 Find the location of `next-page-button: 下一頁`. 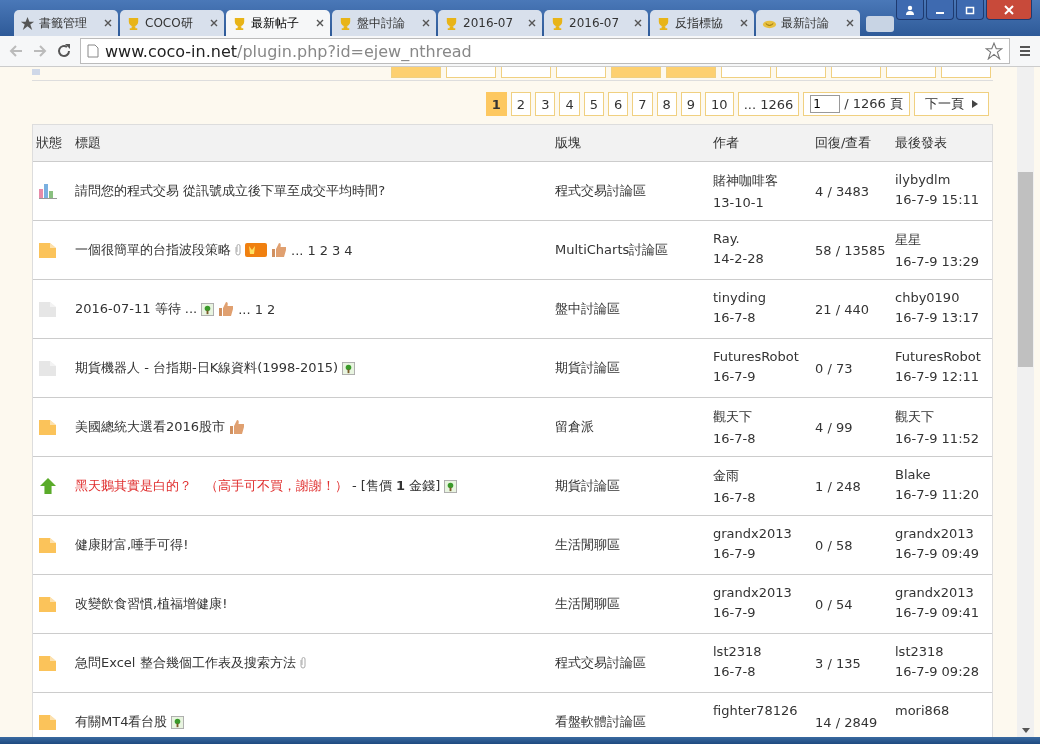

next-page-button: 下一頁 is located at coordinates (951, 104).